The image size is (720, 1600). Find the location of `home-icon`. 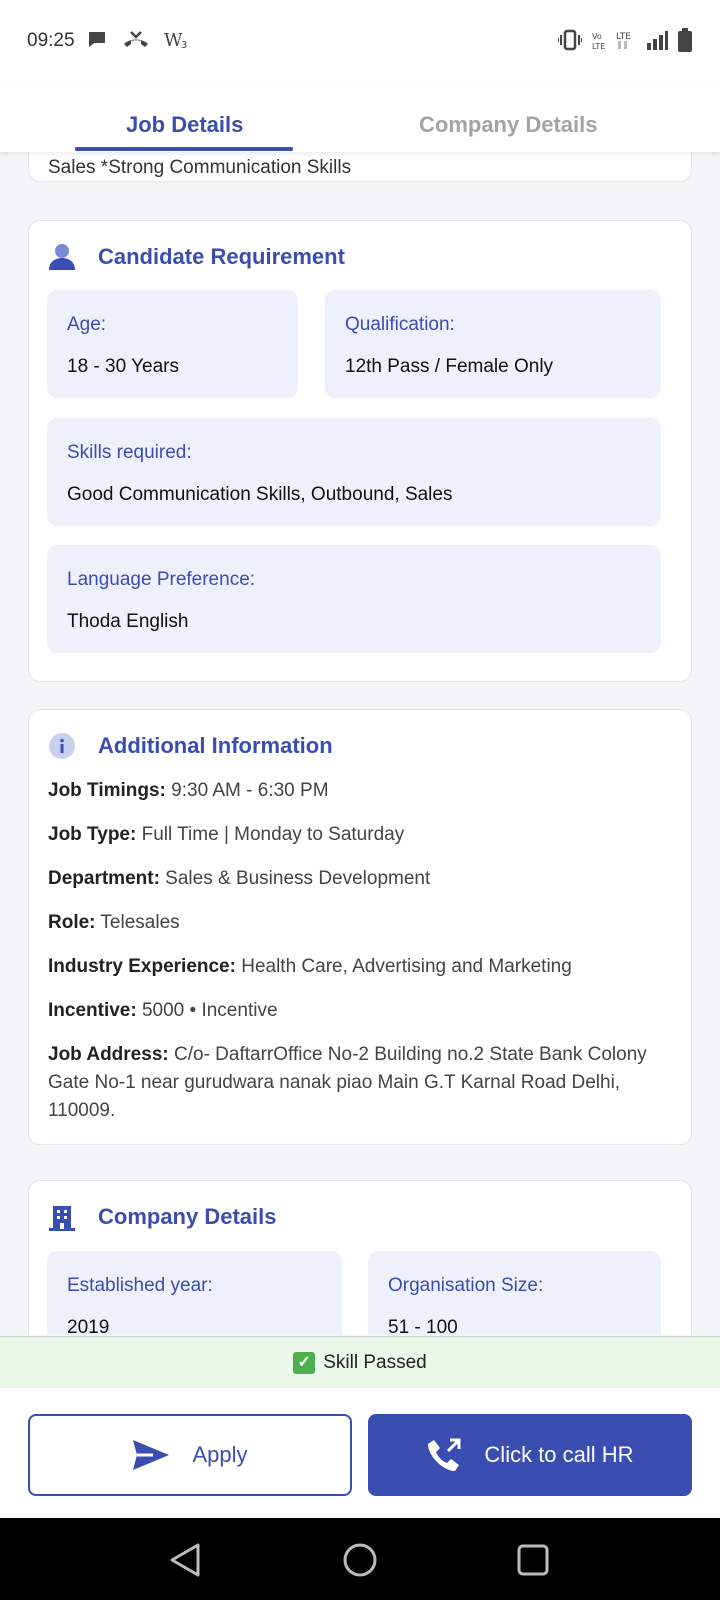

home-icon is located at coordinates (360, 1560).